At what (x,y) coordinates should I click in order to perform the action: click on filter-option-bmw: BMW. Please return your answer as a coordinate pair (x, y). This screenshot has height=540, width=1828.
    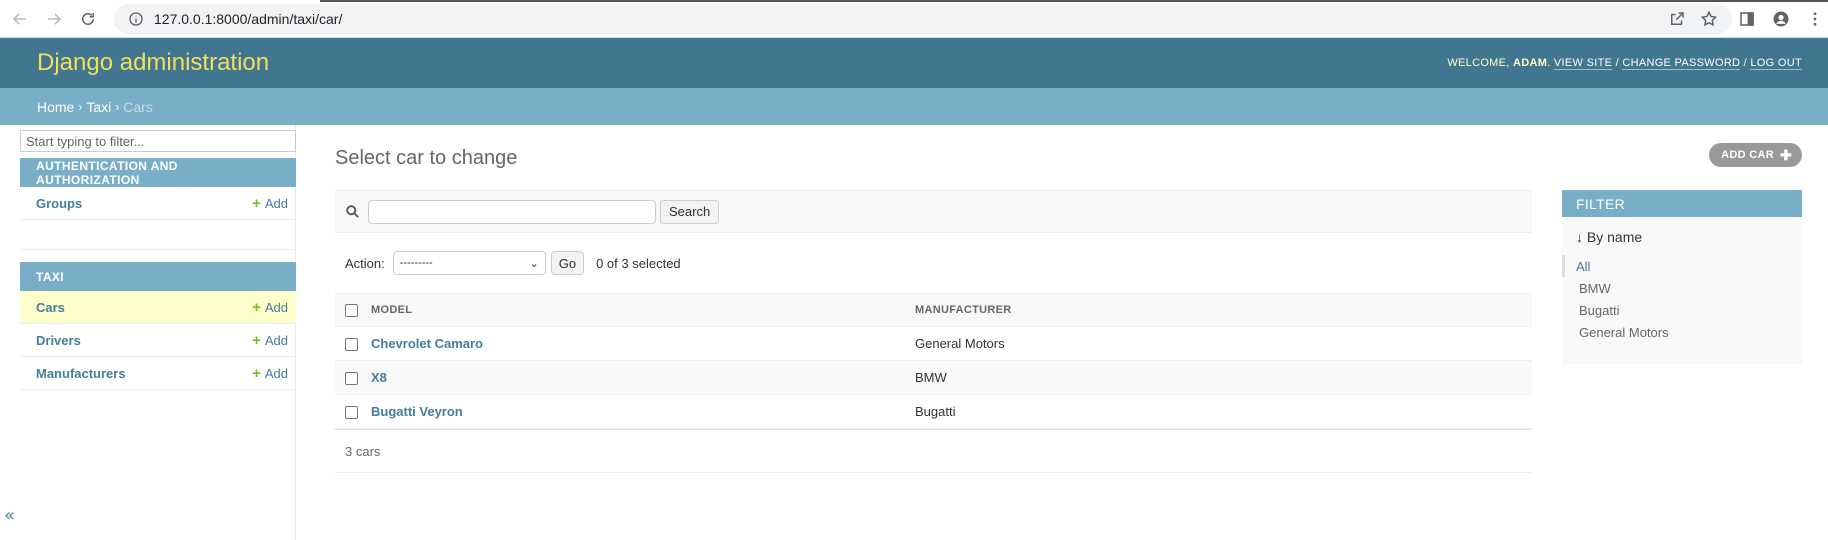
    Looking at the image, I should click on (1682, 288).